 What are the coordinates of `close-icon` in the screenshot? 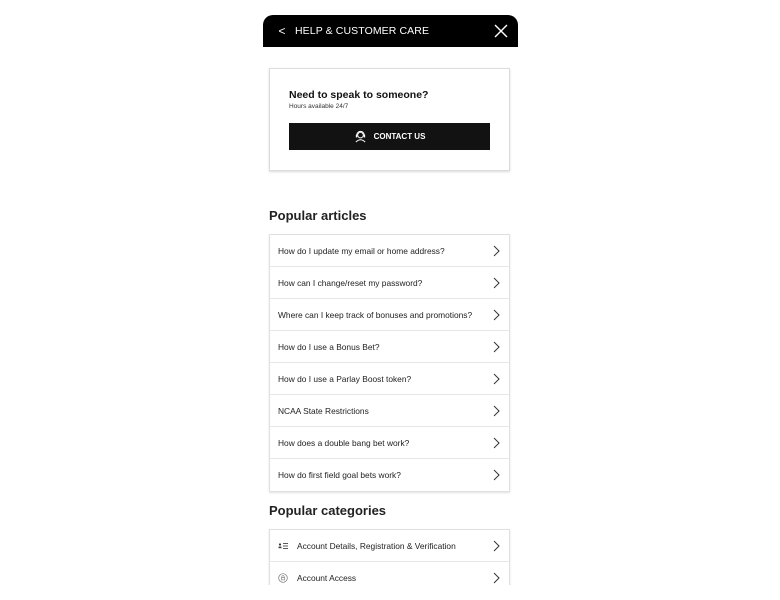 It's located at (501, 31).